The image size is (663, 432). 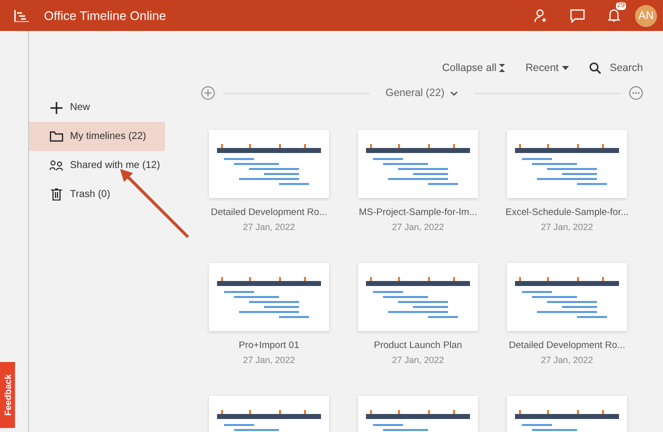 I want to click on app-title: Office Timeline Online, so click(x=105, y=15).